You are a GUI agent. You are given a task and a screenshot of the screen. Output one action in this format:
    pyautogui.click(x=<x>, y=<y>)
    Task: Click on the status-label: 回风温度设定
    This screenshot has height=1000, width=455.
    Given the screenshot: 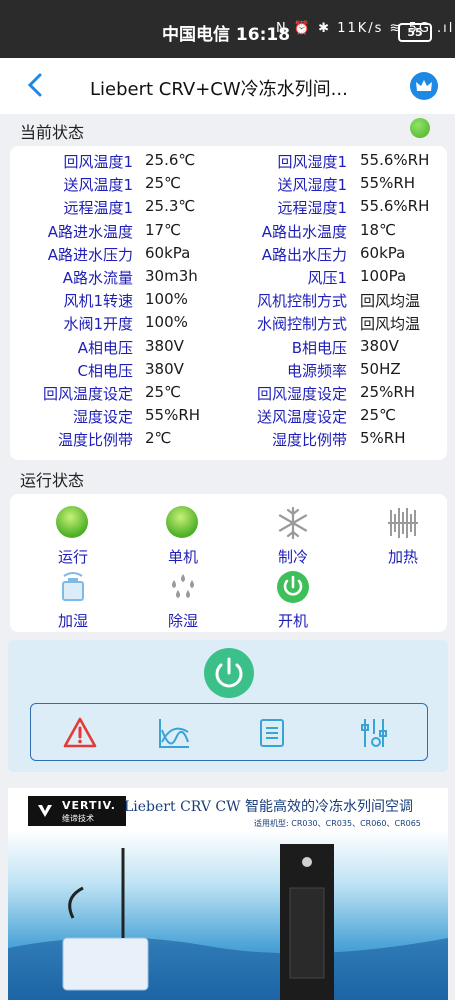 What is the action you would take?
    pyautogui.click(x=87, y=394)
    